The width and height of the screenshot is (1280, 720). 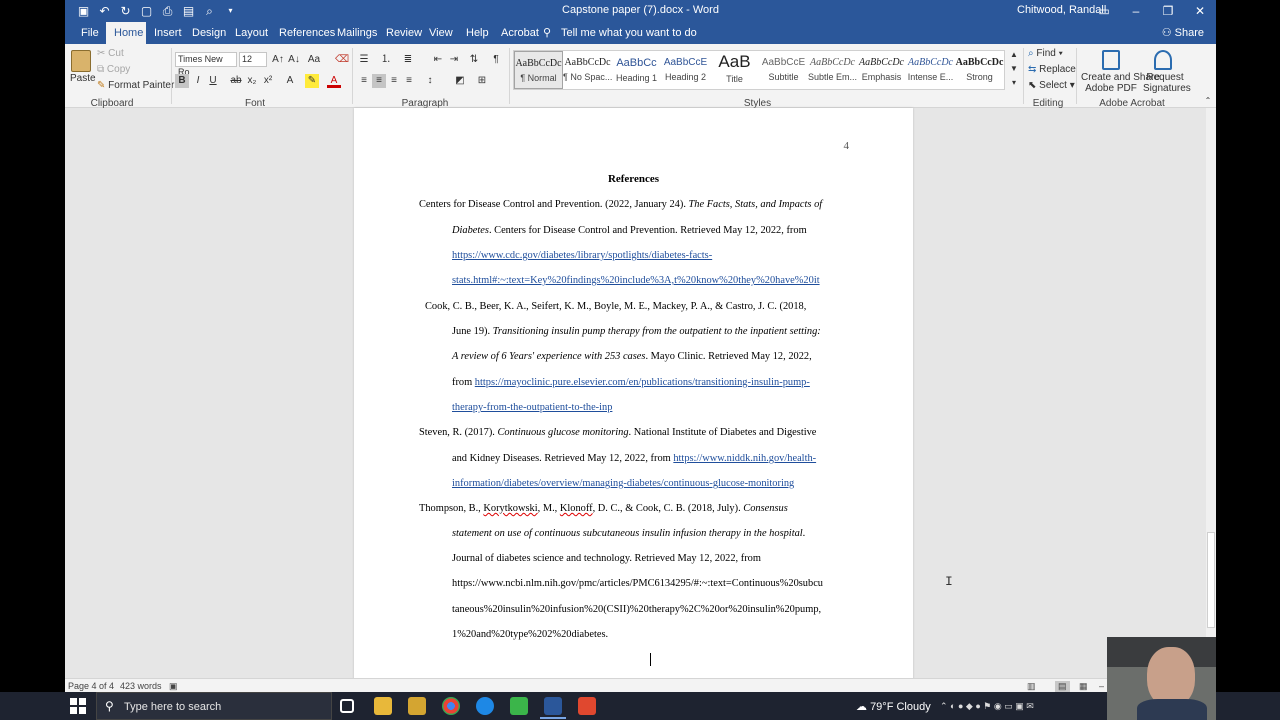 I want to click on task-view-icon, so click(x=347, y=706).